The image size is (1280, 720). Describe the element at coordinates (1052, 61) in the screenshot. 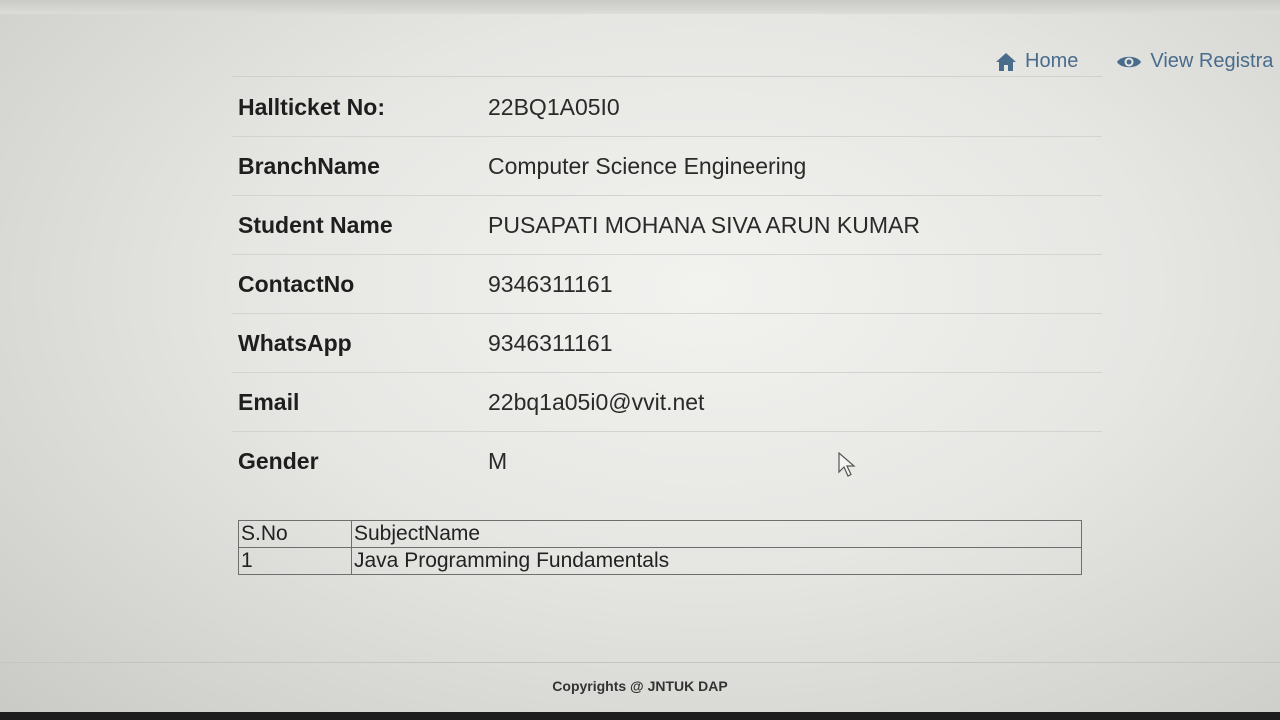

I see `nav-home-label: Home` at that location.